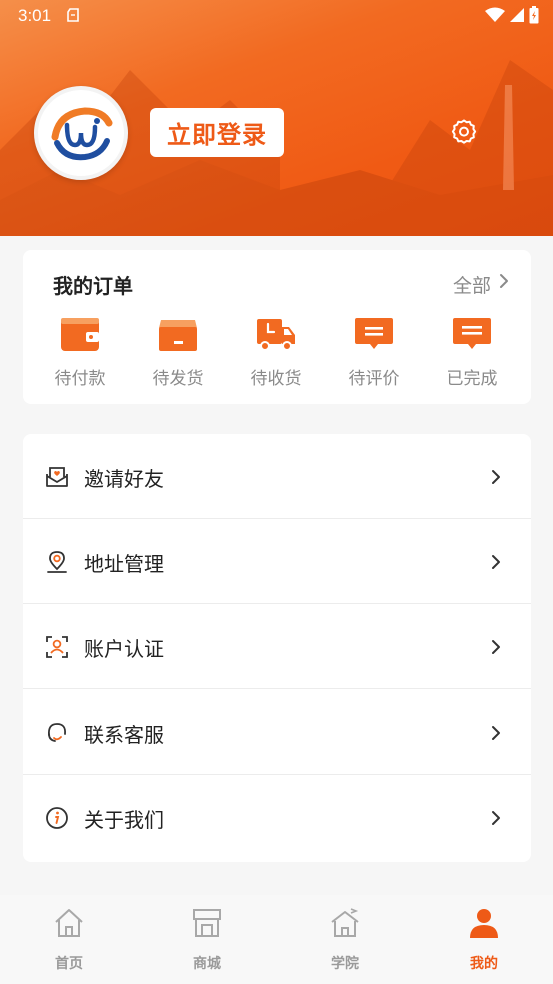  Describe the element at coordinates (495, 14) in the screenshot. I see `wifi-icon` at that location.